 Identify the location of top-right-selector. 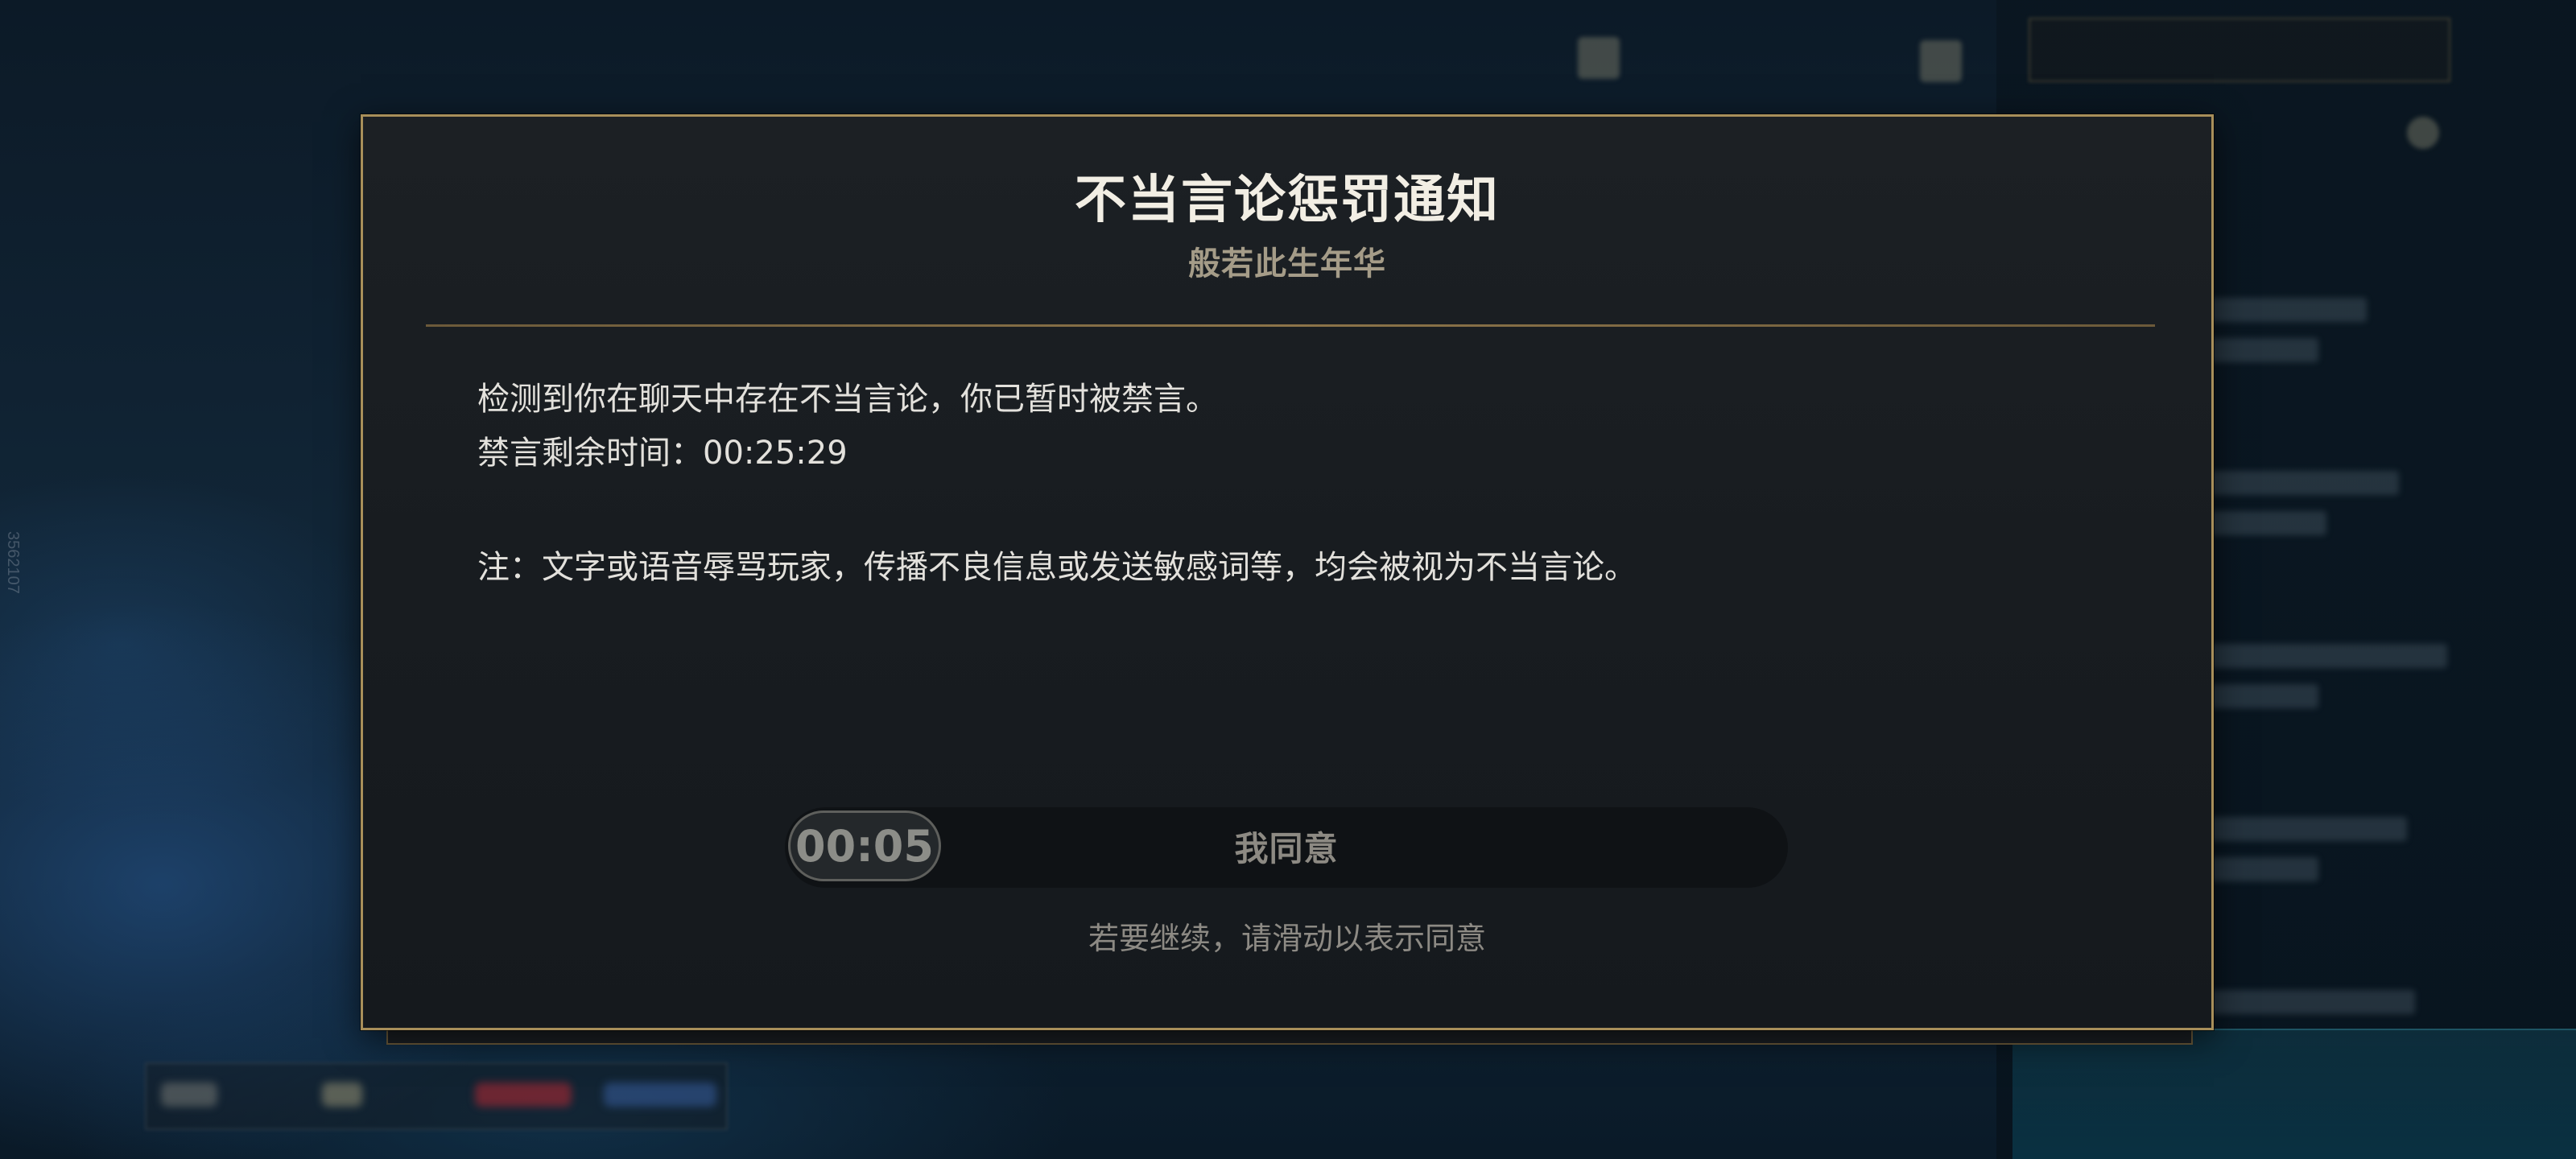
(2239, 50).